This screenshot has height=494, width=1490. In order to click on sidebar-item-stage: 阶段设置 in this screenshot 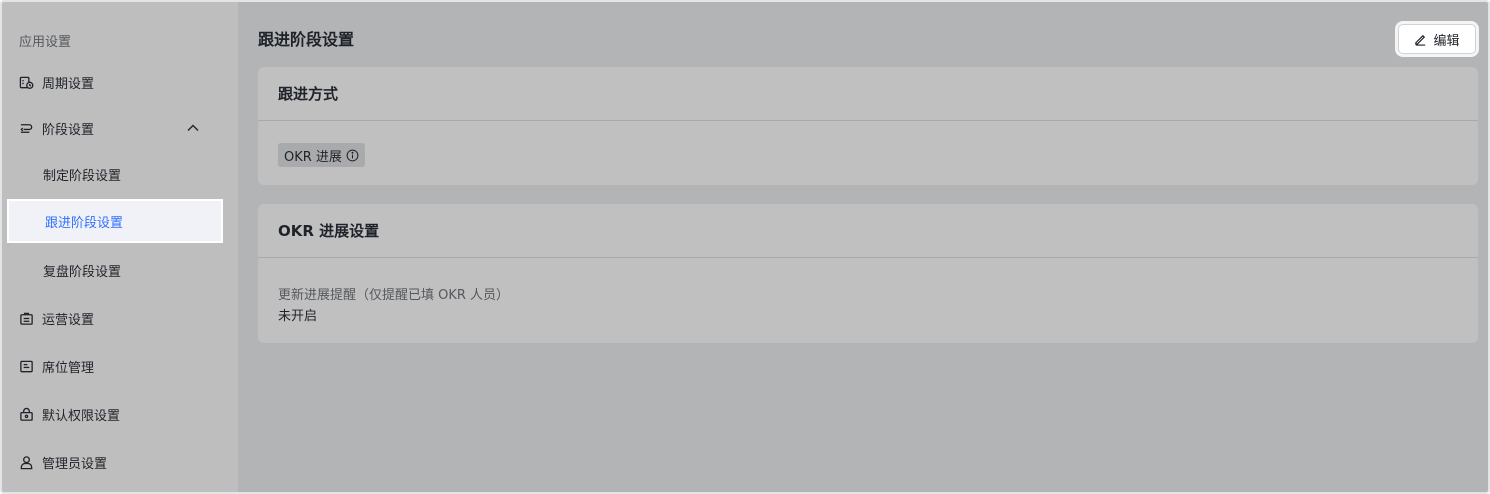, I will do `click(120, 128)`.